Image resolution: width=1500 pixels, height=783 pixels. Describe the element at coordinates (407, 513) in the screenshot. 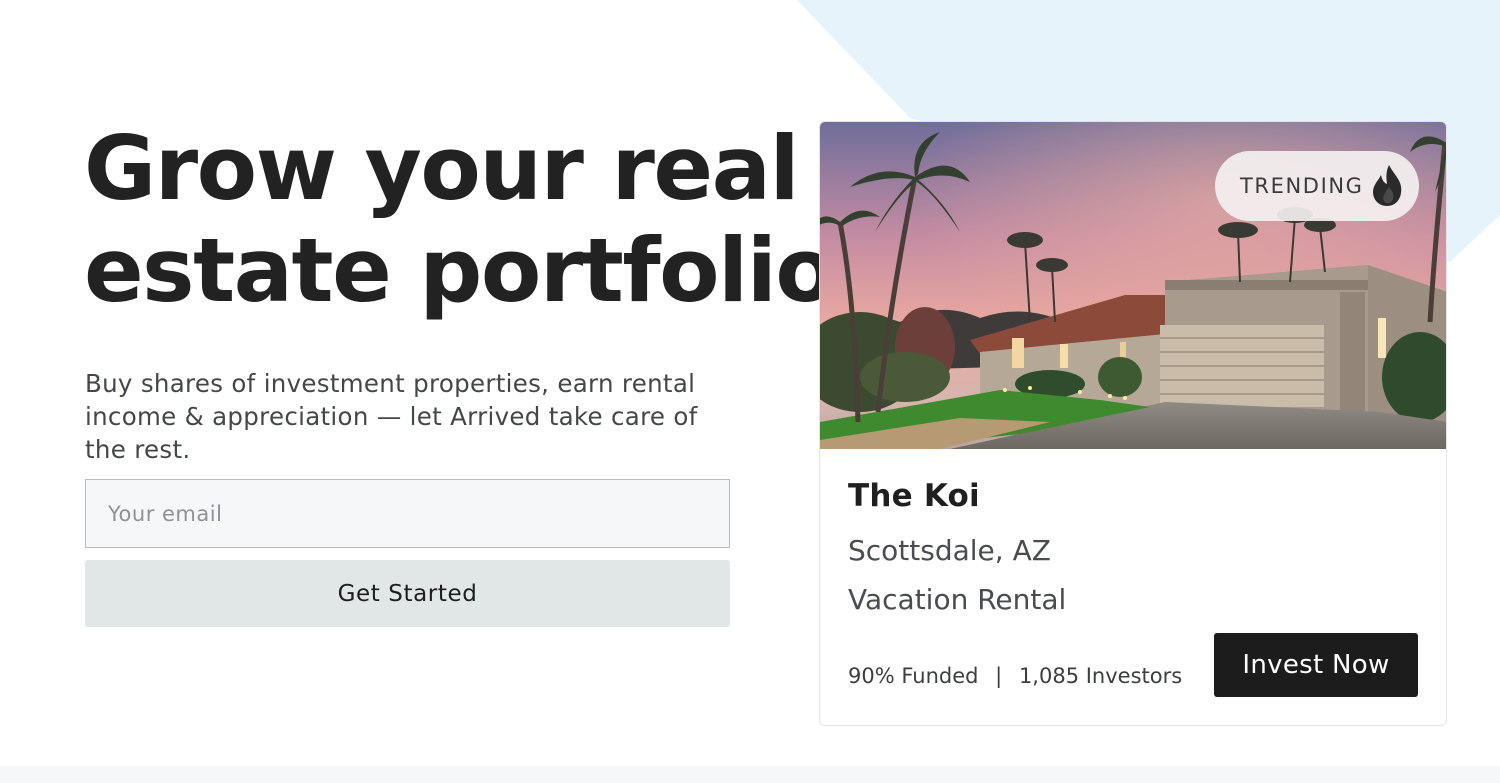

I see `email-input` at that location.